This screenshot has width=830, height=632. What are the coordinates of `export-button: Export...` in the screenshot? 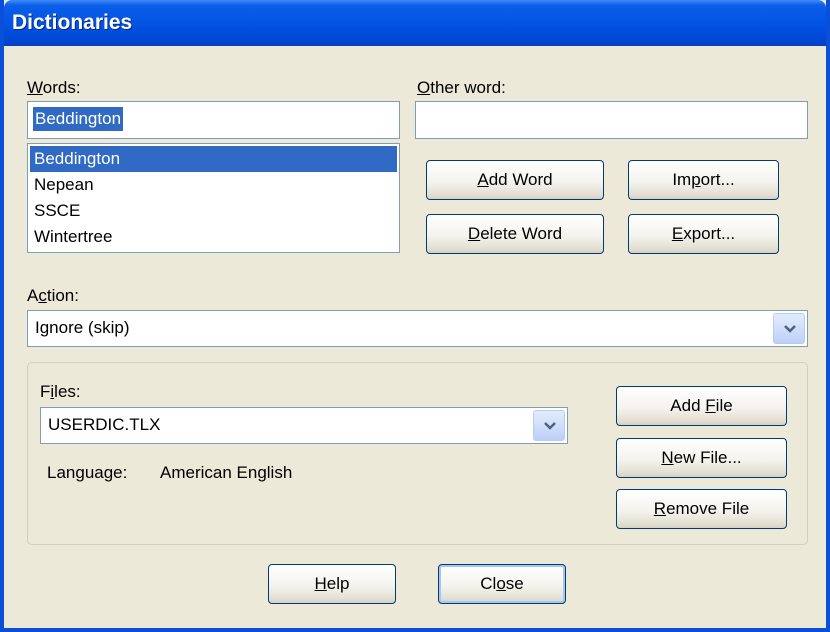 It's located at (703, 234).